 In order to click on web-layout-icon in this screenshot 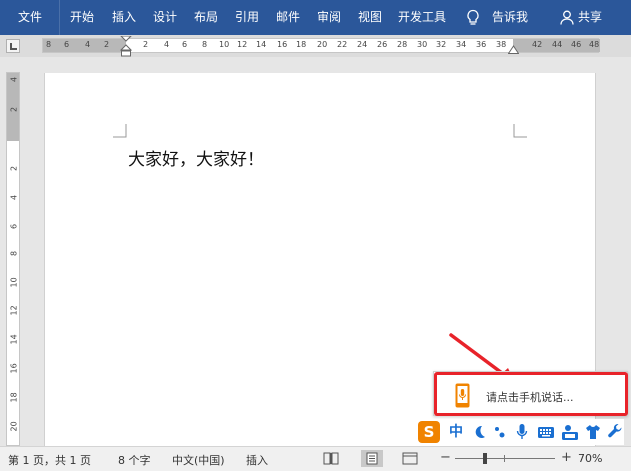, I will do `click(410, 458)`.